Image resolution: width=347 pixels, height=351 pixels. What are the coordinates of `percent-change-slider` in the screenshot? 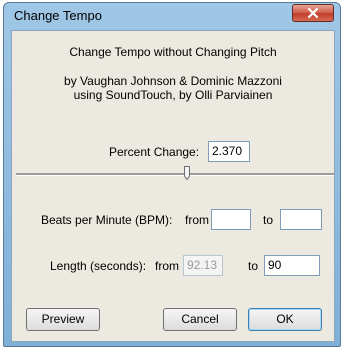 It's located at (175, 174).